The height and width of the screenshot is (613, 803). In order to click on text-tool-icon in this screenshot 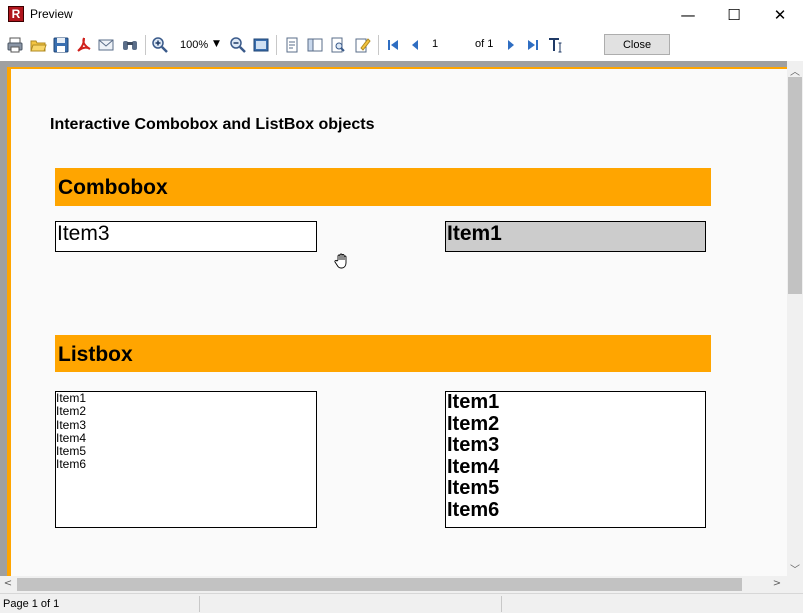, I will do `click(556, 45)`.